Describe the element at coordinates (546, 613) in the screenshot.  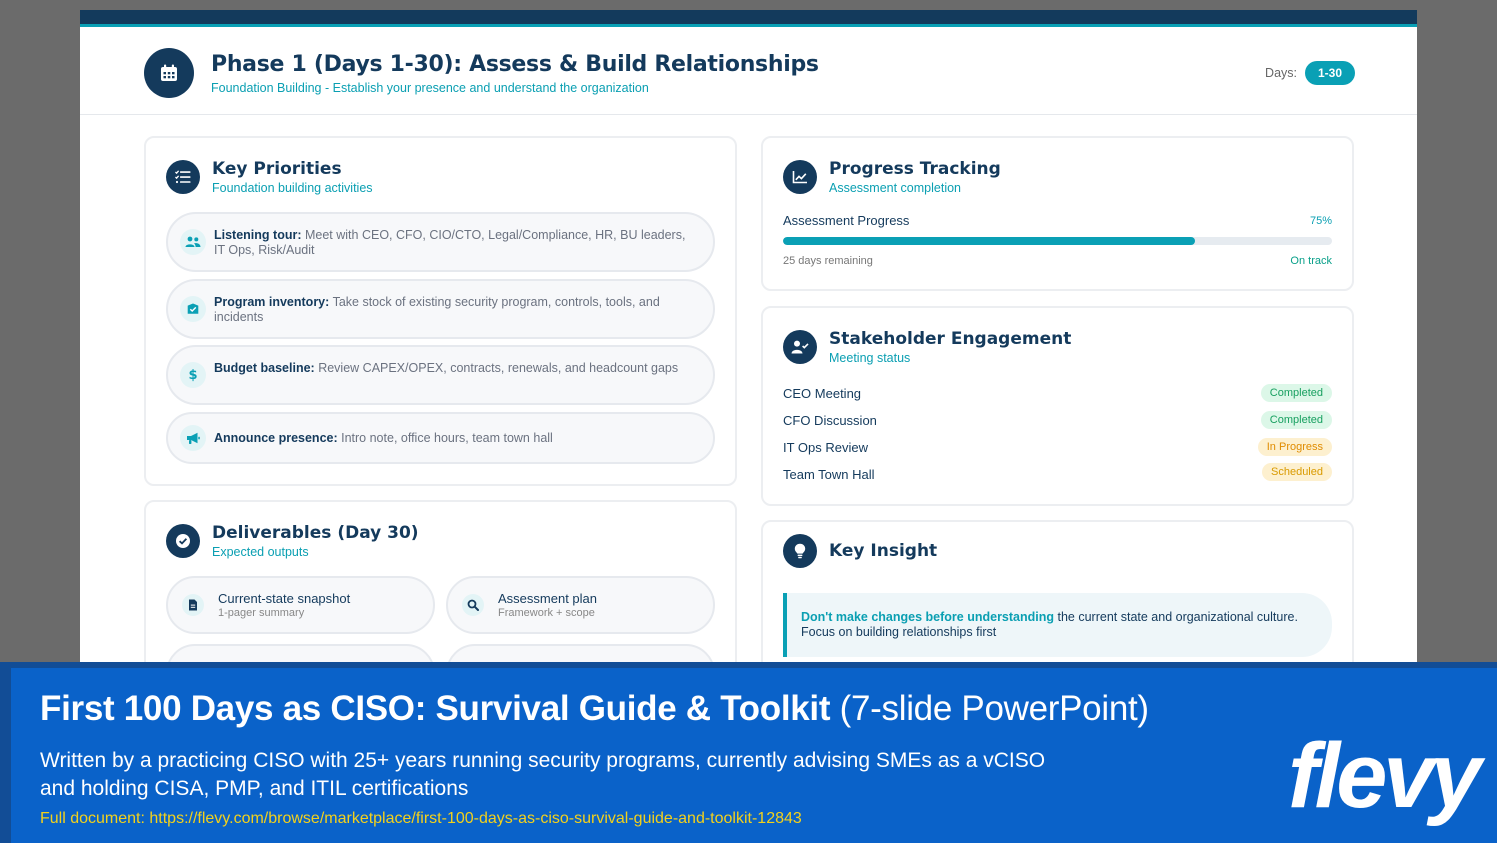
I see `deliverable-subtitle: Framework + scope` at that location.